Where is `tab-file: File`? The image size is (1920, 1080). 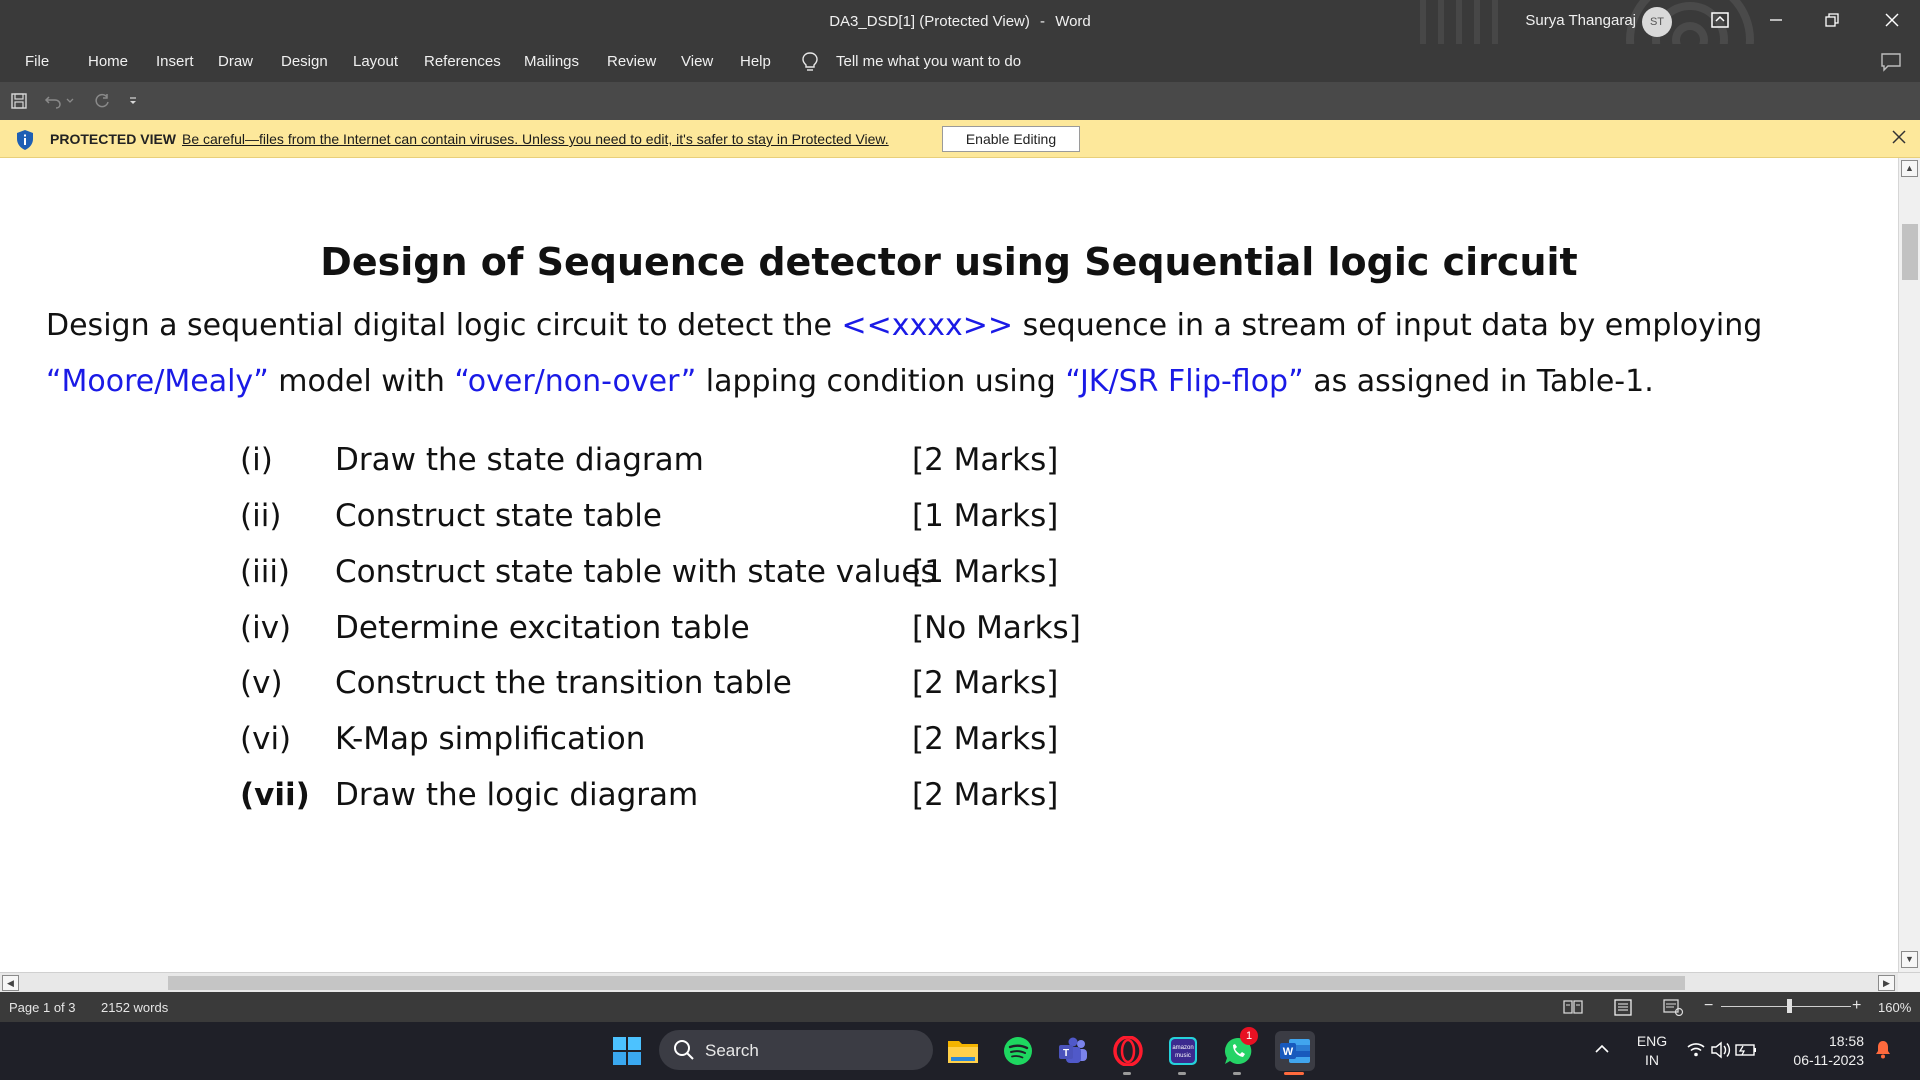
tab-file: File is located at coordinates (37, 61).